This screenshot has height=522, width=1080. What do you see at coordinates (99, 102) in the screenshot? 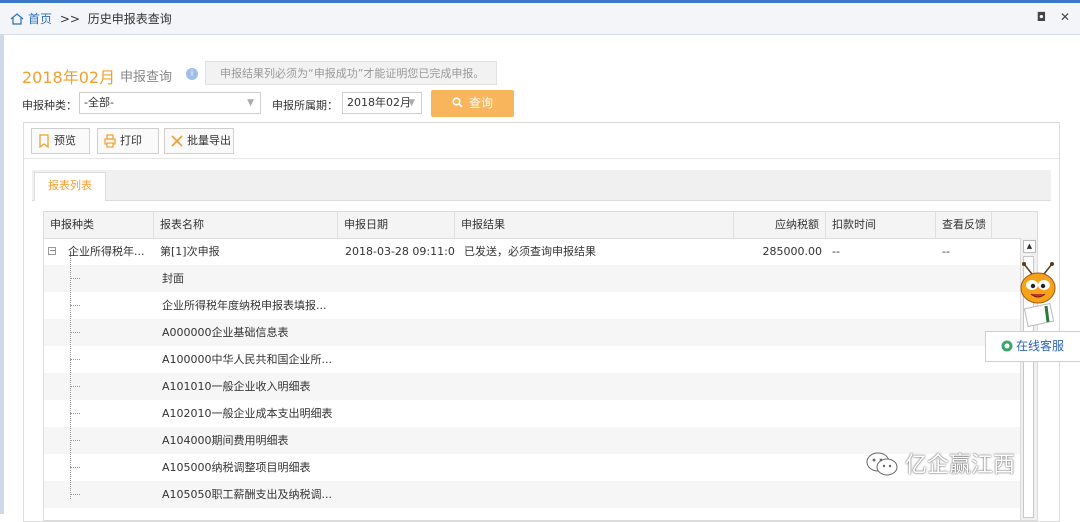
I see `declare-type-value: -全部-` at bounding box center [99, 102].